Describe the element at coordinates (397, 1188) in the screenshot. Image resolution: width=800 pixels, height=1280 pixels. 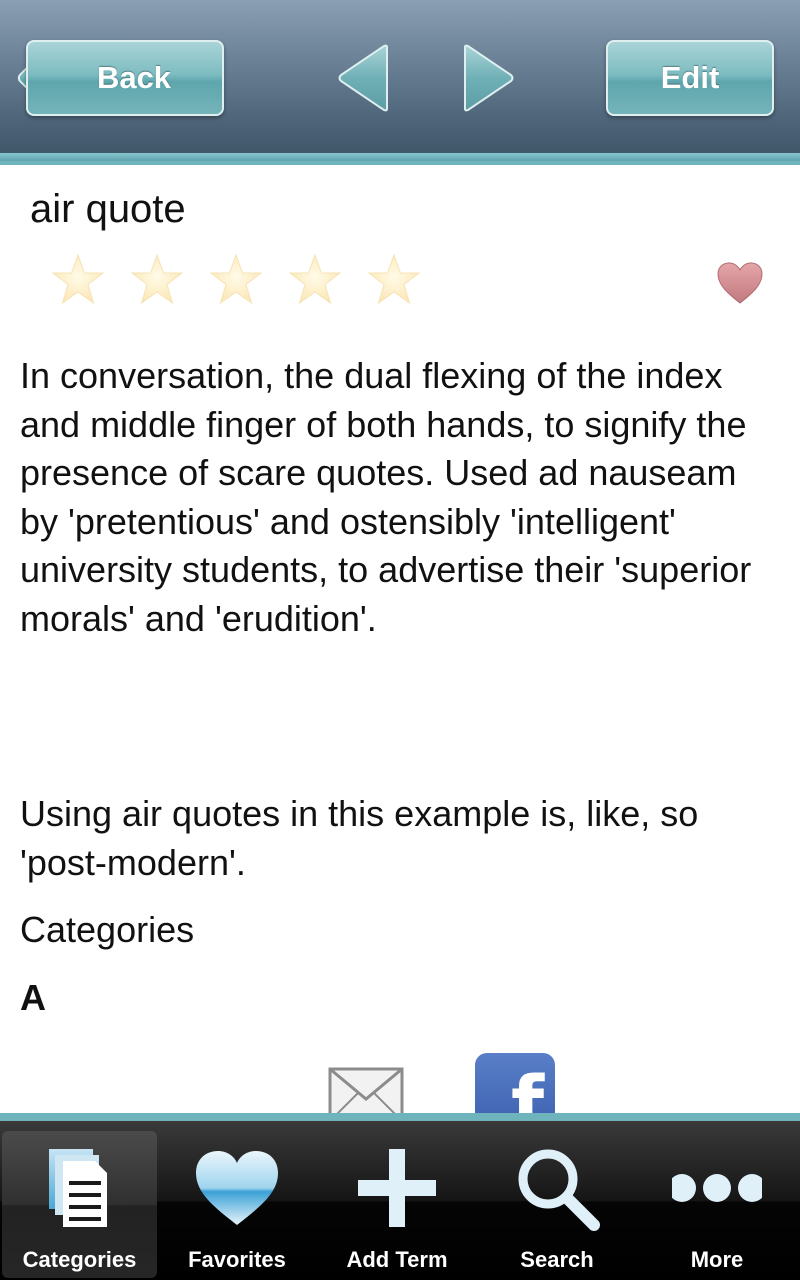
I see `plus-icon` at that location.